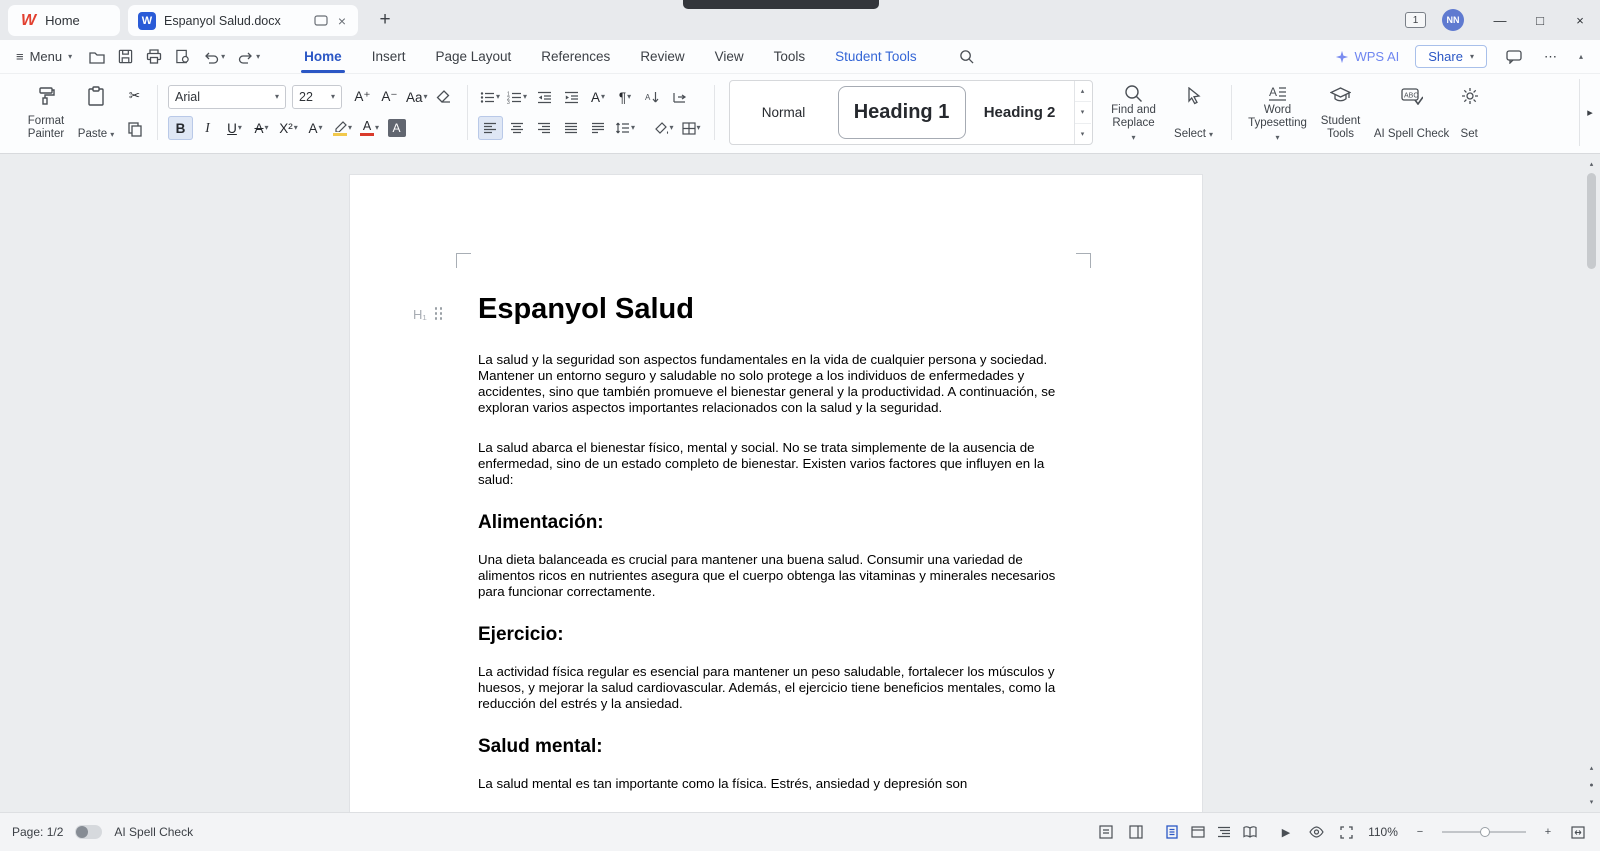 Image resolution: width=1600 pixels, height=851 pixels. What do you see at coordinates (729, 56) in the screenshot?
I see `tab-view: View` at bounding box center [729, 56].